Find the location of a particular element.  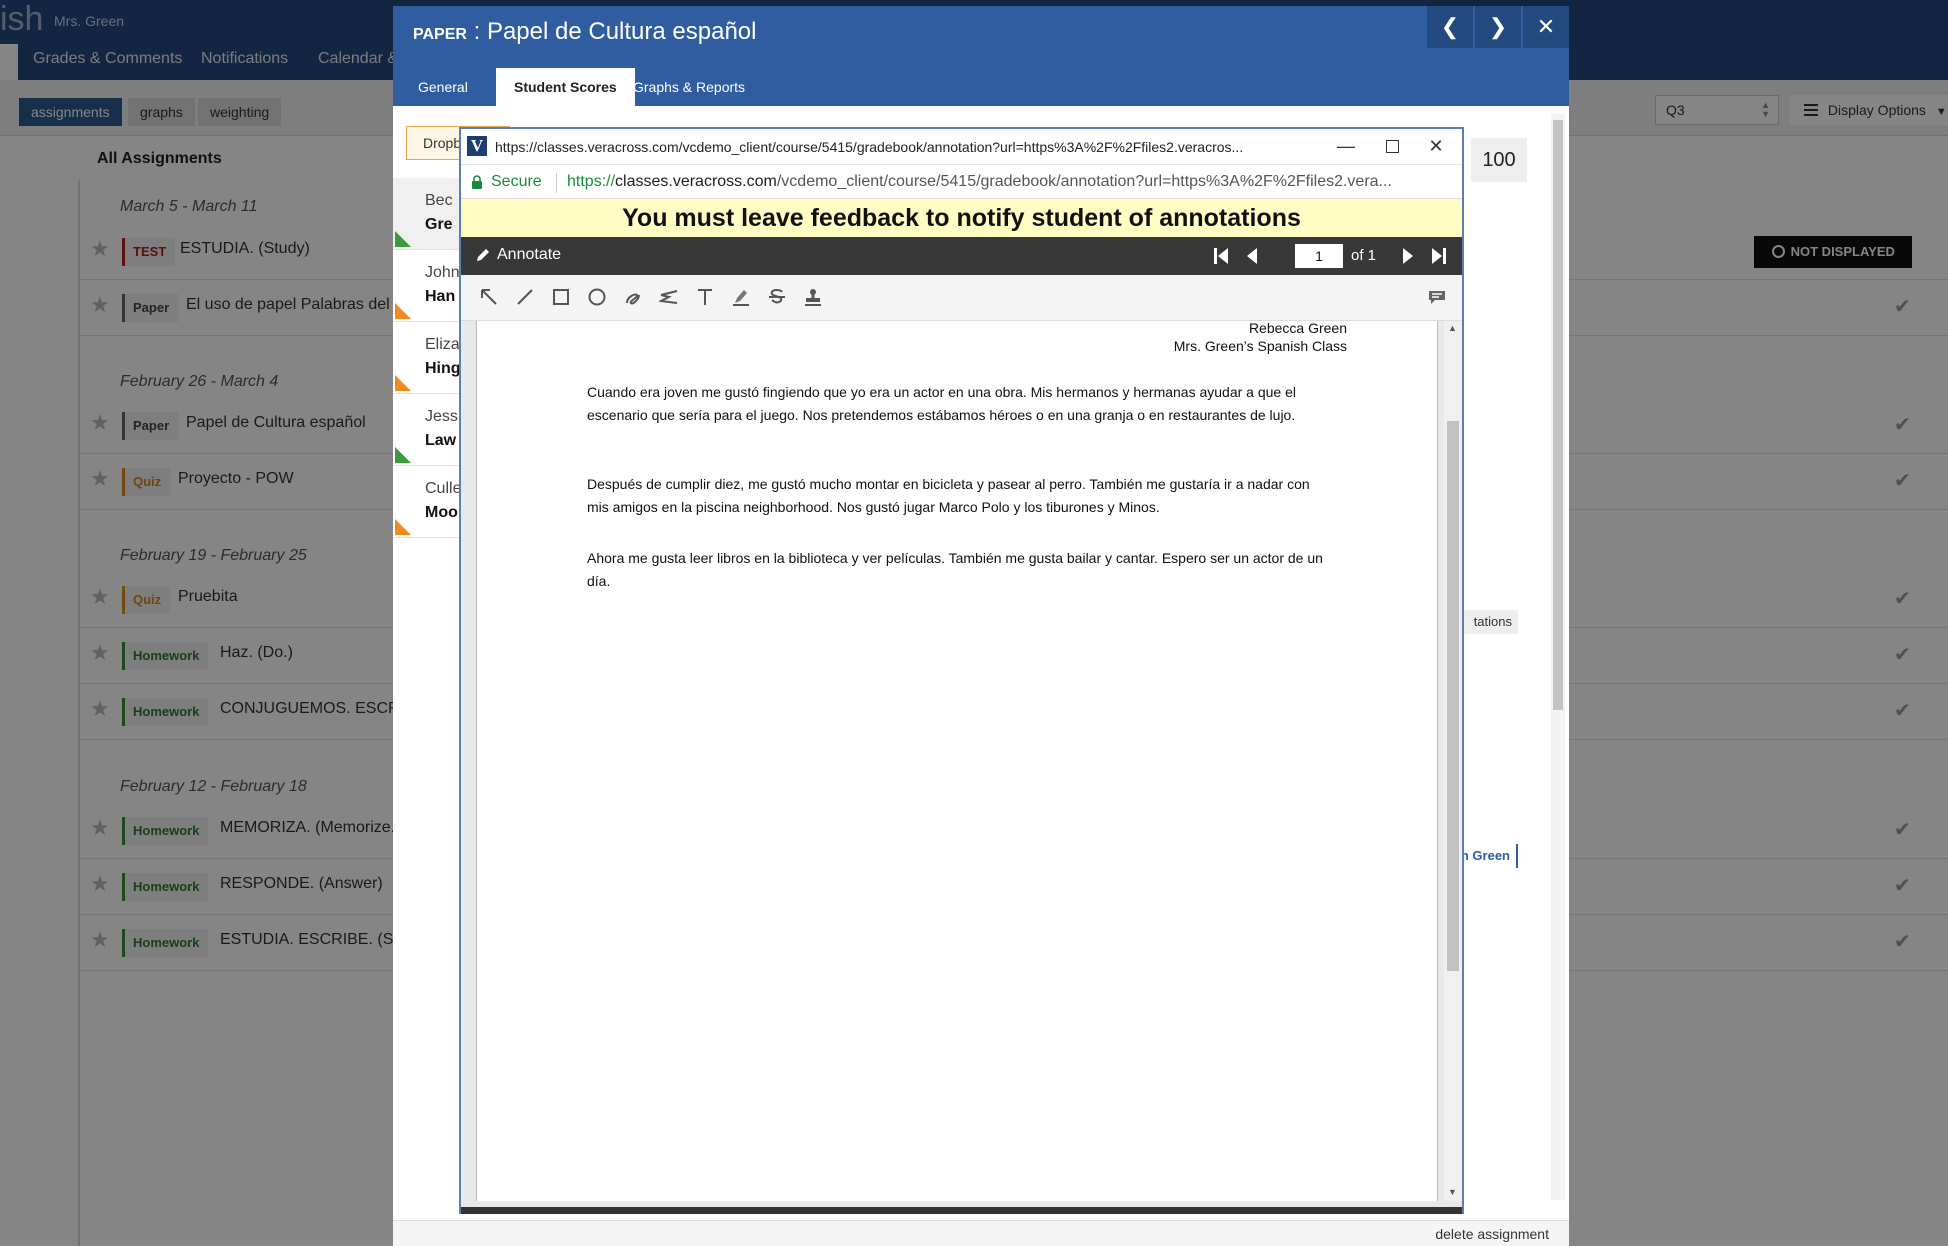

document-class: Mrs. Green’s Spanish Class is located at coordinates (1260, 346).